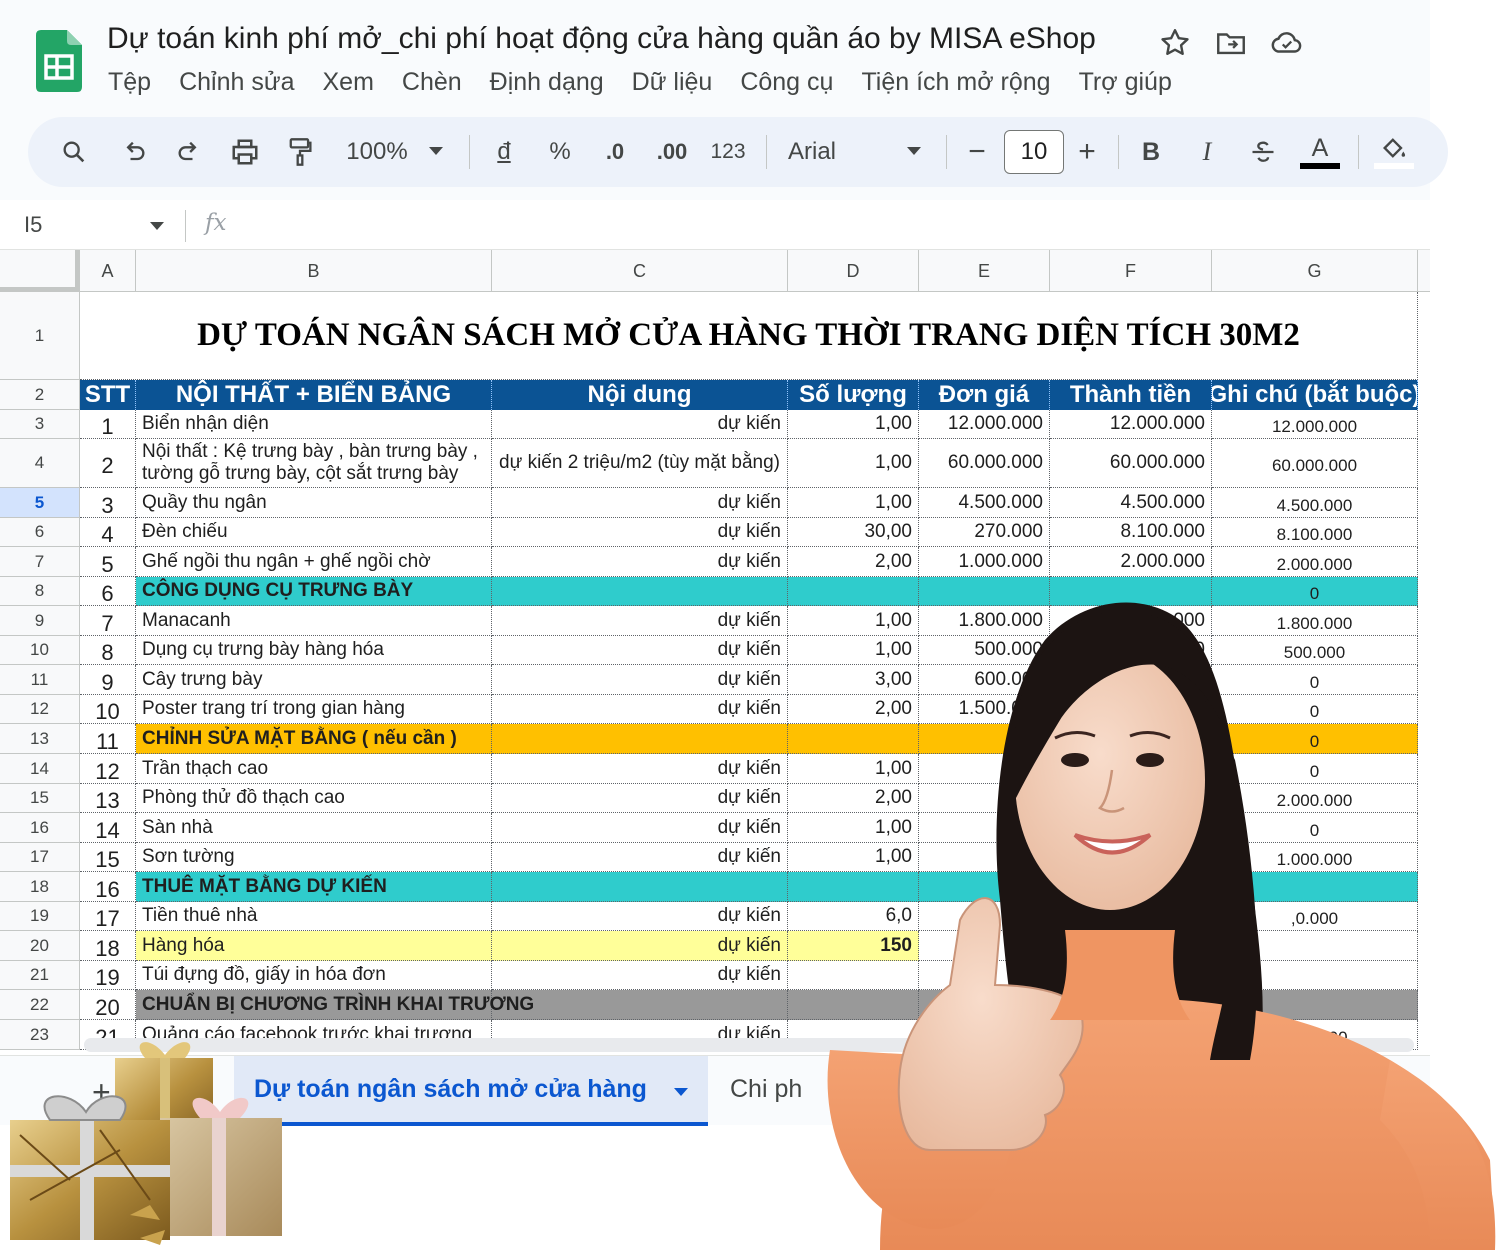 The width and height of the screenshot is (1500, 1250). Describe the element at coordinates (823, 152) in the screenshot. I see `font-family-select: Arial` at that location.